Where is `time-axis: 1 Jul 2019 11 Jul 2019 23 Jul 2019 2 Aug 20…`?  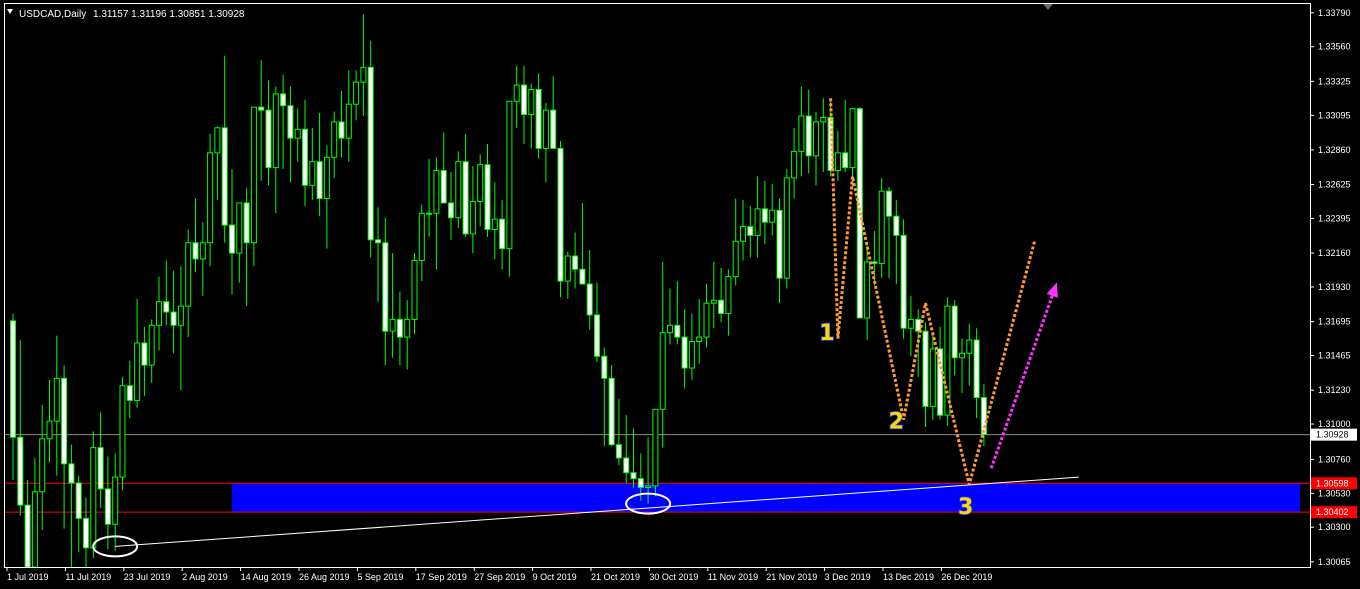
time-axis: 1 Jul 2019 11 Jul 2019 23 Jul 2019 2 Aug 20… is located at coordinates (499, 574).